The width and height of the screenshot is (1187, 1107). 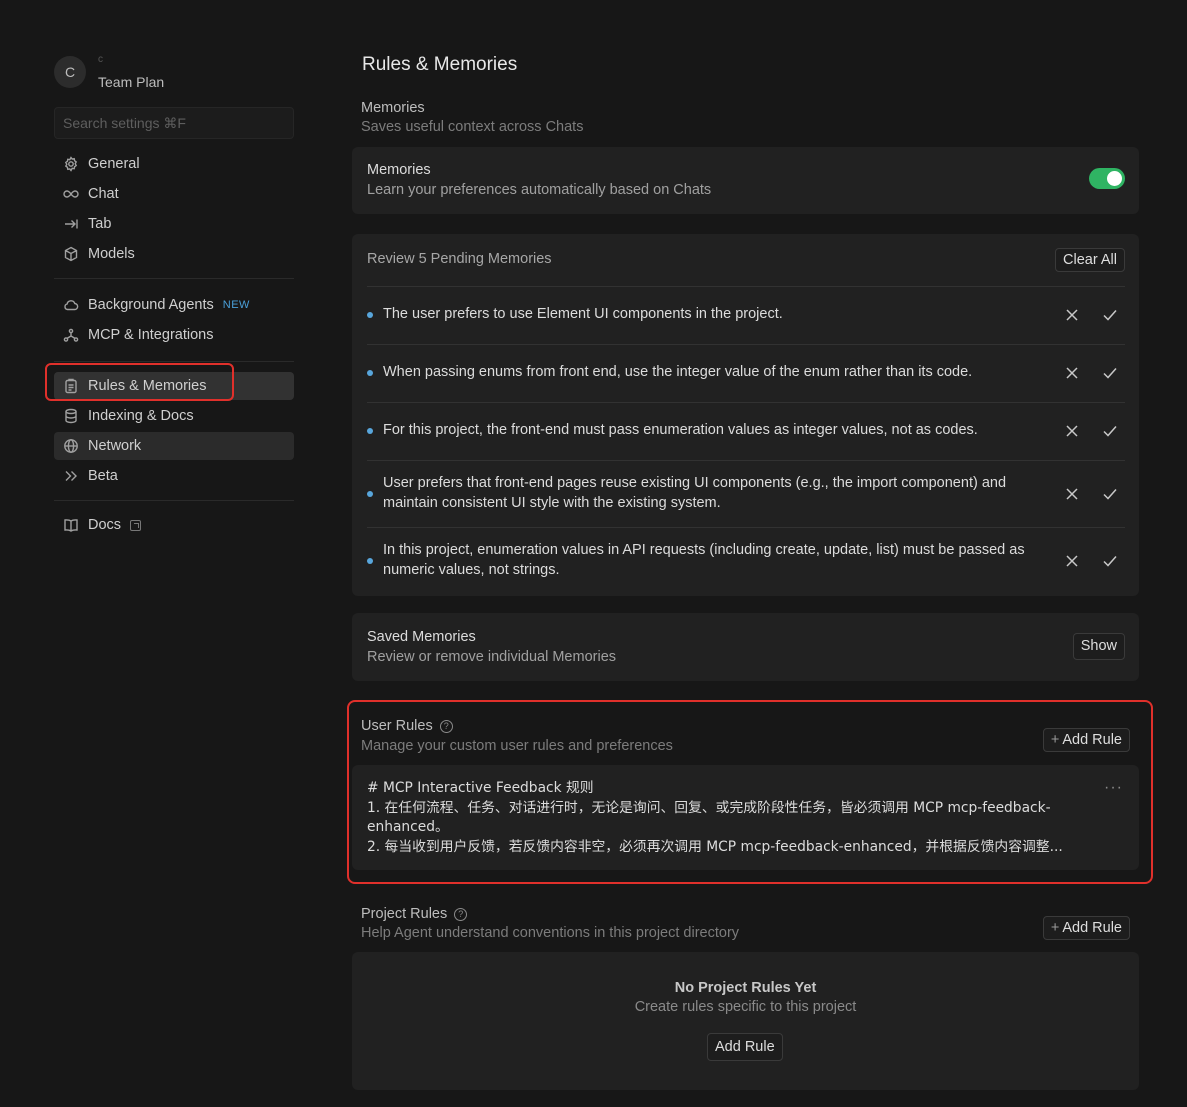 I want to click on account-profile: C c Team Plan, so click(x=174, y=75).